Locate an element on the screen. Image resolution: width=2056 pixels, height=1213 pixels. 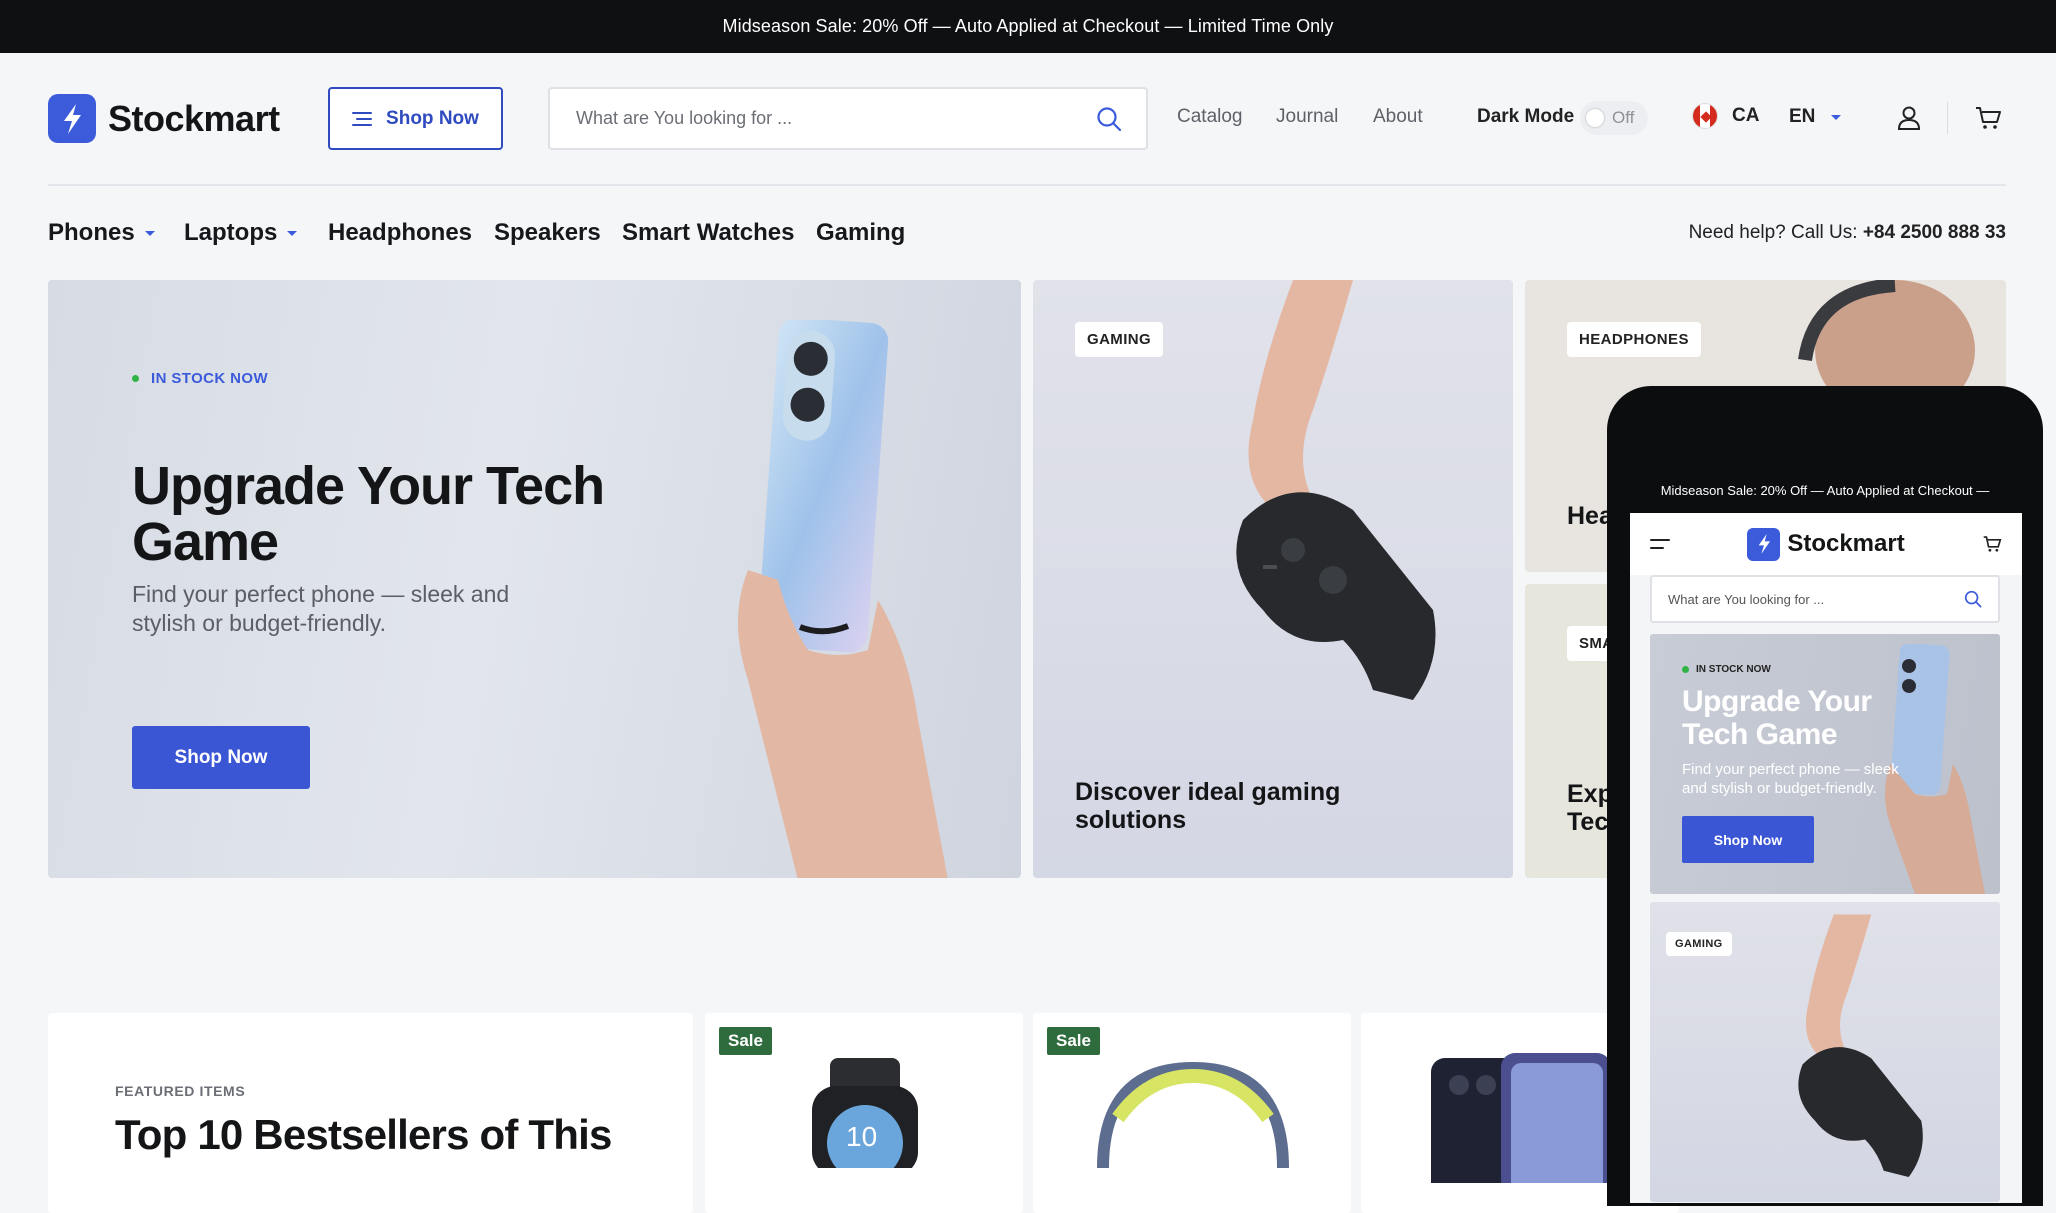
phone-in-hand-image is located at coordinates (843, 599).